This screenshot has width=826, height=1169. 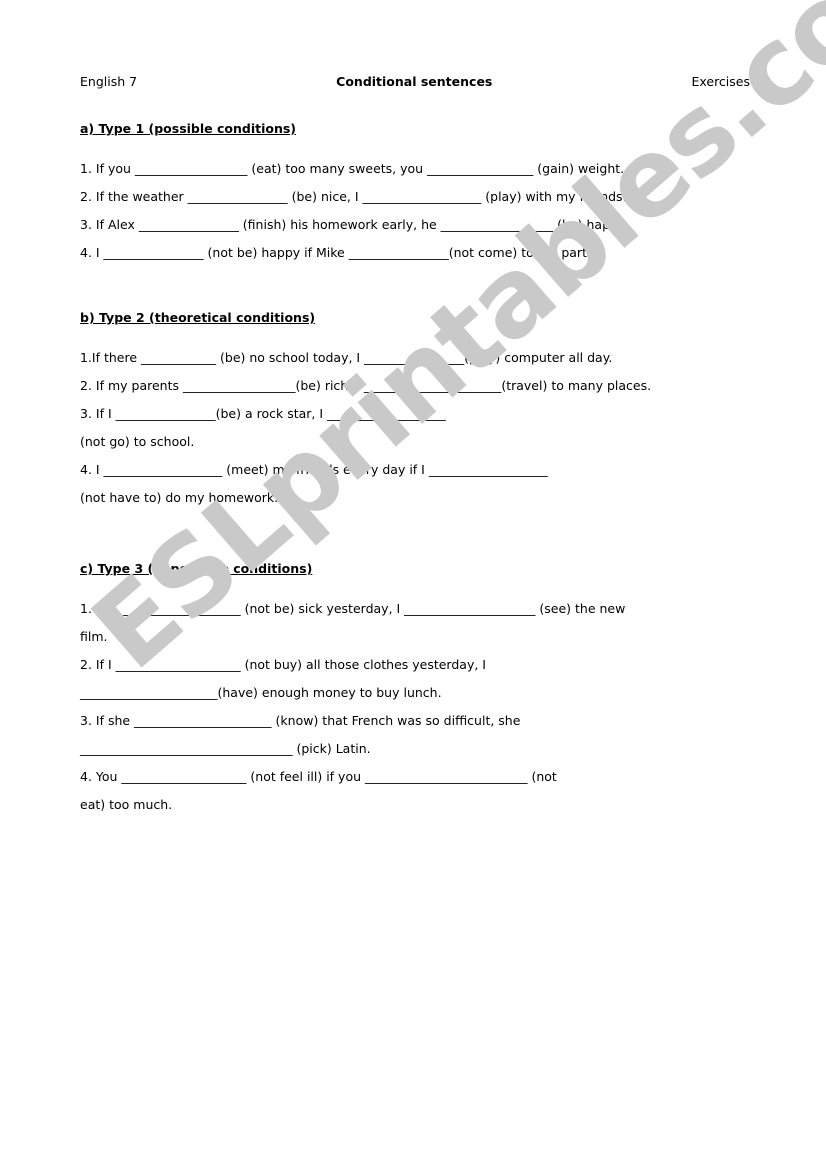 I want to click on section-heading-type-2: b) Type 2 (theoretical conditions), so click(x=198, y=317).